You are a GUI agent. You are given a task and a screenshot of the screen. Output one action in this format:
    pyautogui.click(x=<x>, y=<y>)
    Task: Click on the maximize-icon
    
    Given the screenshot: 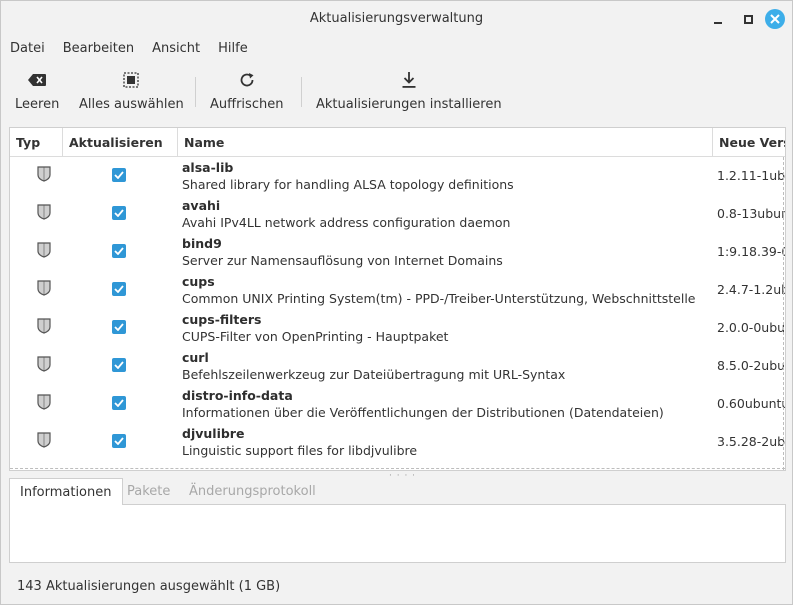 What is the action you would take?
    pyautogui.click(x=748, y=19)
    